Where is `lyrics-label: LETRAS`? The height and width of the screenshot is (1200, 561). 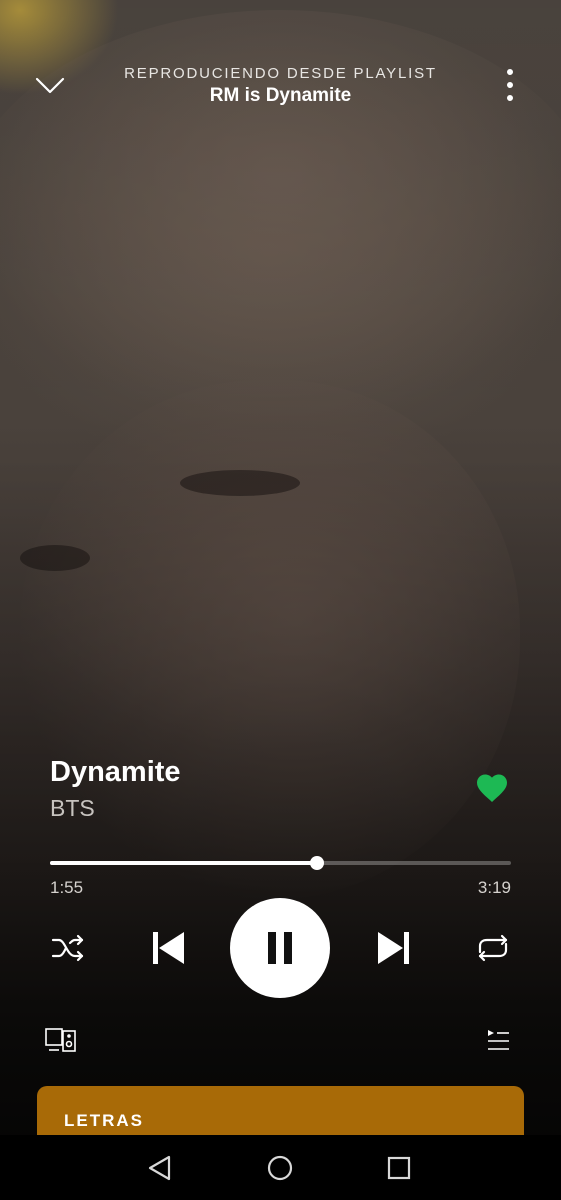 lyrics-label: LETRAS is located at coordinates (104, 1120).